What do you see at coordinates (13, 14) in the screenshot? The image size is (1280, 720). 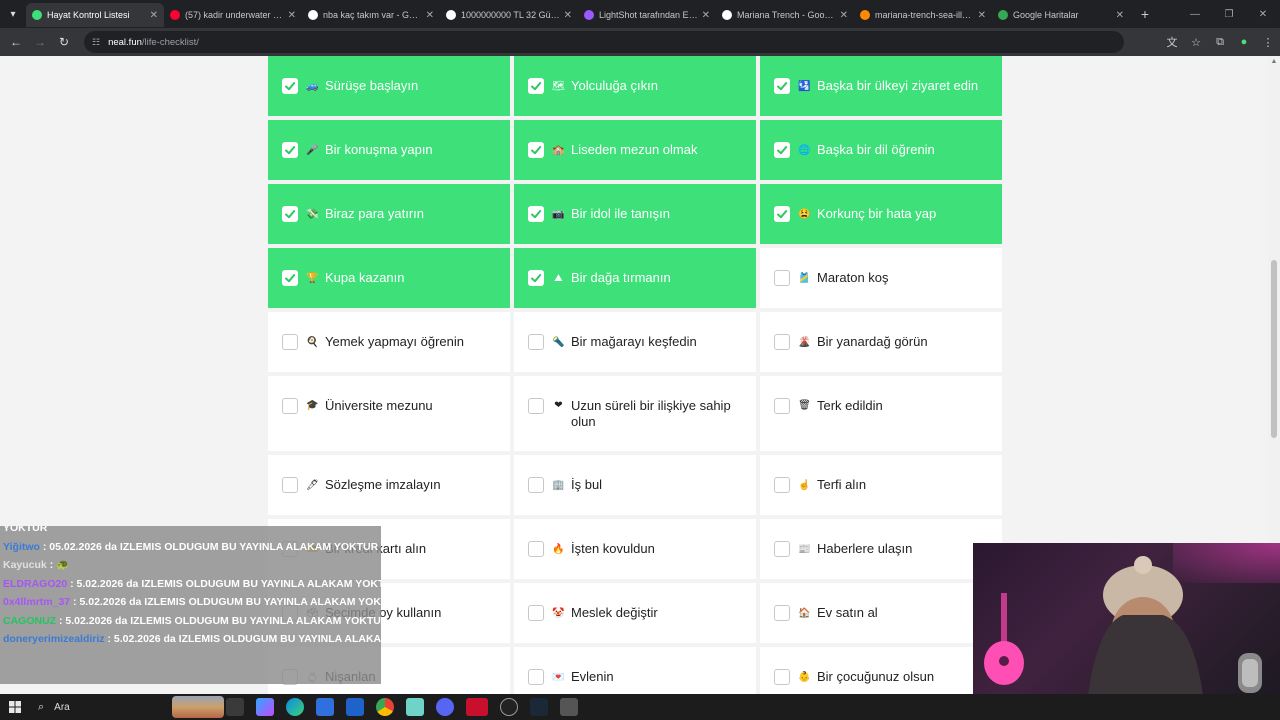 I see `tab-search-icon: ▾` at bounding box center [13, 14].